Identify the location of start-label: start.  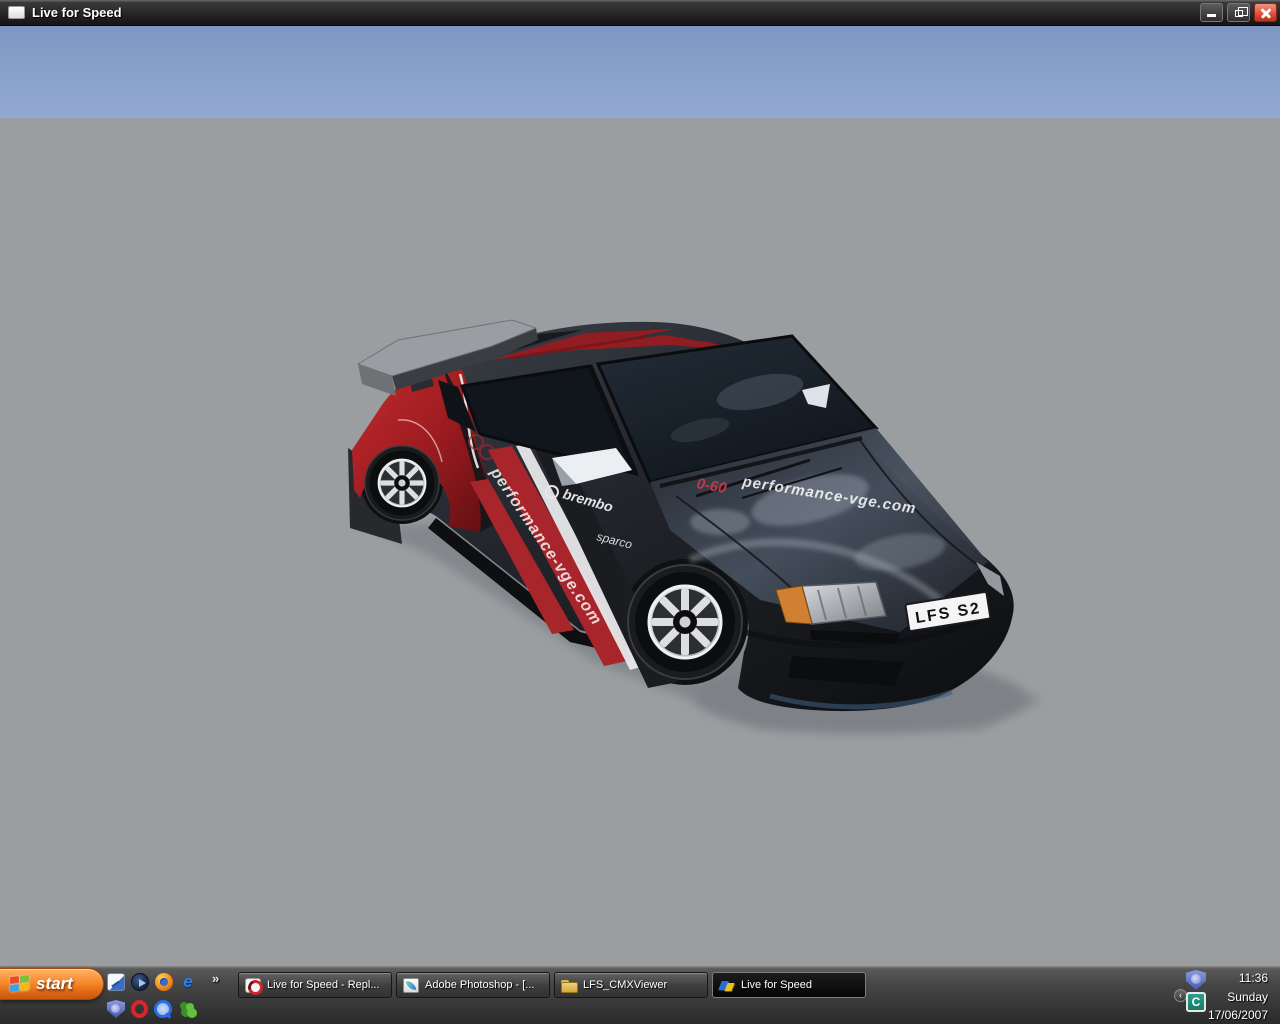
(54, 983).